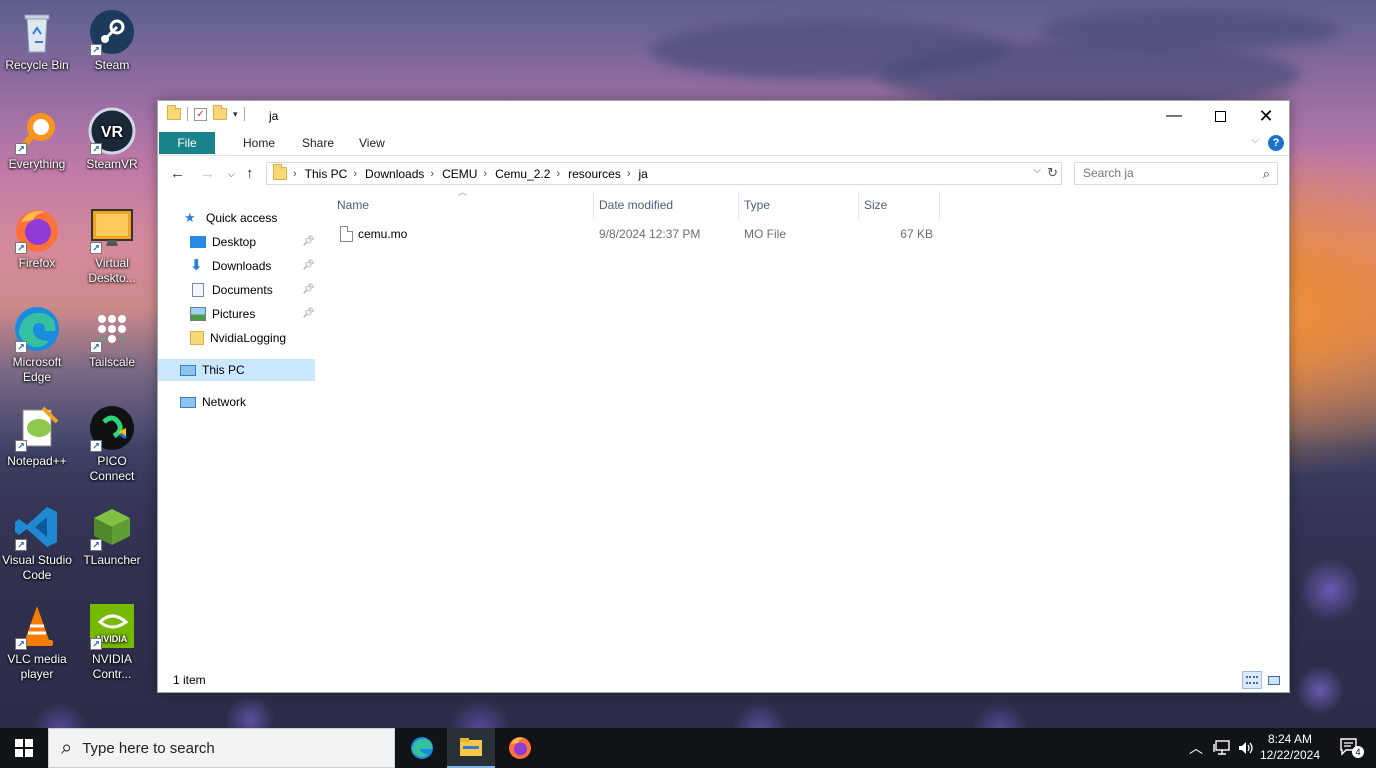 This screenshot has width=1376, height=768. Describe the element at coordinates (1176, 173) in the screenshot. I see `search-box: Search ja ⌕` at that location.